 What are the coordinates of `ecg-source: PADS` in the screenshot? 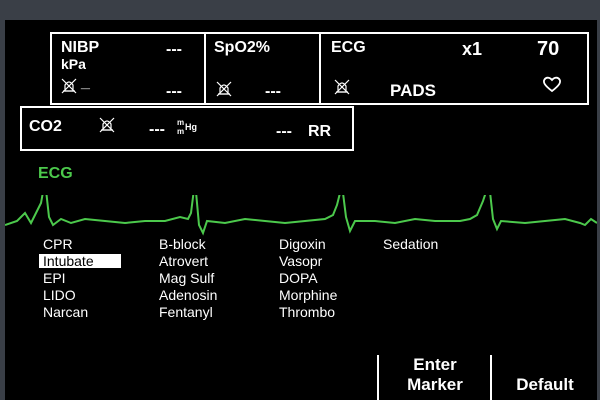 It's located at (413, 90).